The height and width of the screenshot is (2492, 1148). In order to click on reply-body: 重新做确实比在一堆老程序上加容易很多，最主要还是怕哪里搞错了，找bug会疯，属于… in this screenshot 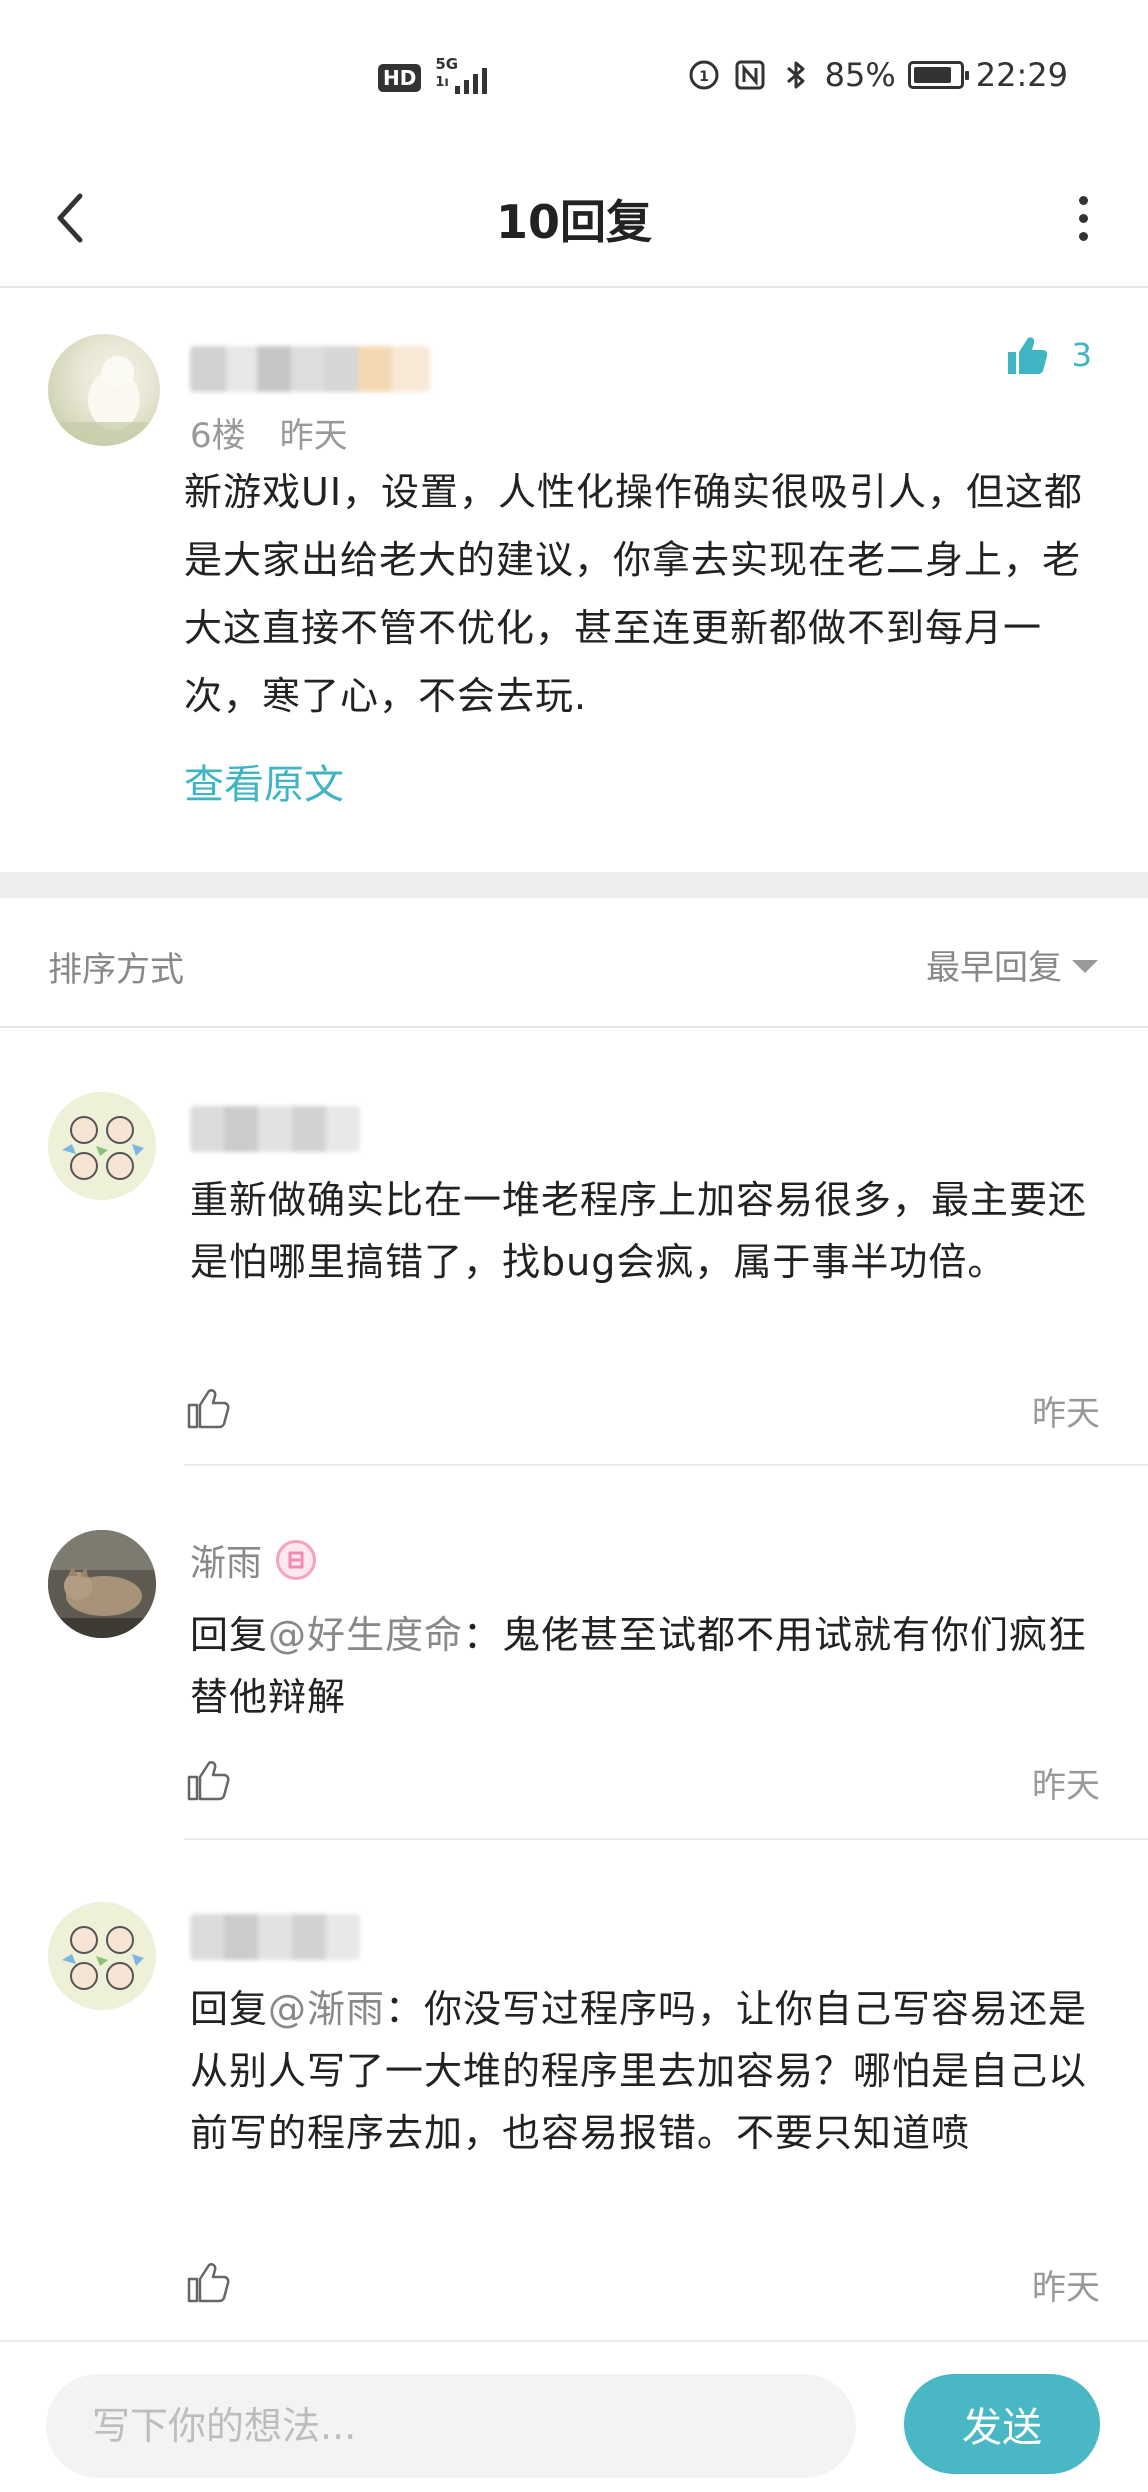, I will do `click(639, 1231)`.